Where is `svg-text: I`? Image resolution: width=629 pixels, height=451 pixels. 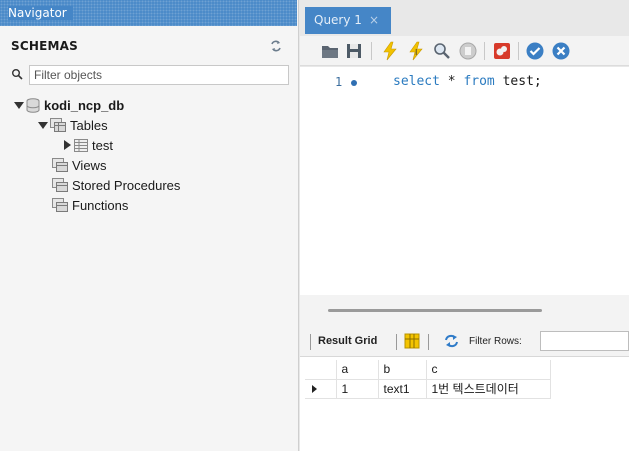 svg-text: I is located at coordinates (416, 52).